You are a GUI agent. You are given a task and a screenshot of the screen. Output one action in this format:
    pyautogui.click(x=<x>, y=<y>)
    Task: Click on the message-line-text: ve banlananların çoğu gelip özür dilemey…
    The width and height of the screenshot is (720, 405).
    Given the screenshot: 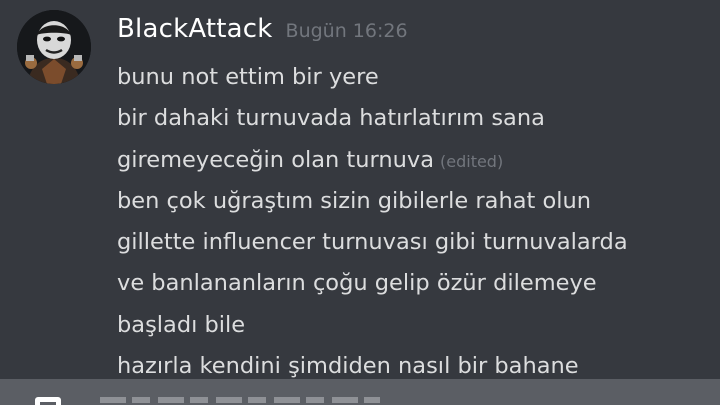 What is the action you would take?
    pyautogui.click(x=357, y=283)
    